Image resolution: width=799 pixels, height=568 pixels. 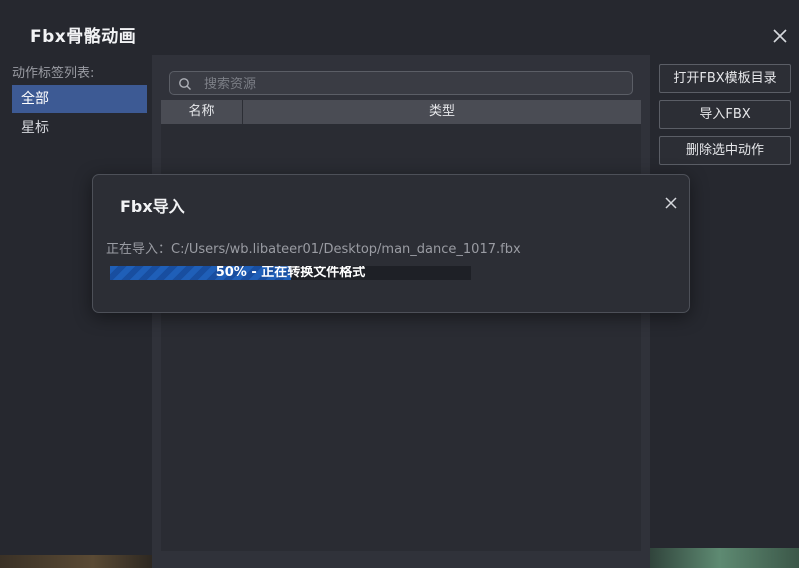 I want to click on window-title: Fbx骨骼动画, so click(x=83, y=37).